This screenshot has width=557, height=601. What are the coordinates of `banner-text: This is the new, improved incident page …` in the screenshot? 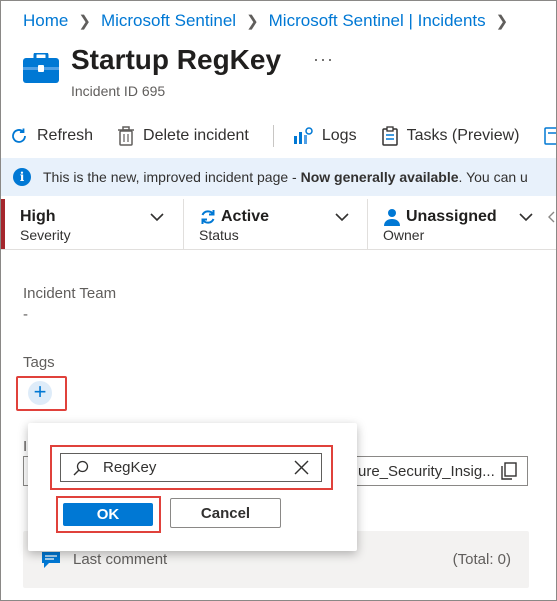 It's located at (172, 177).